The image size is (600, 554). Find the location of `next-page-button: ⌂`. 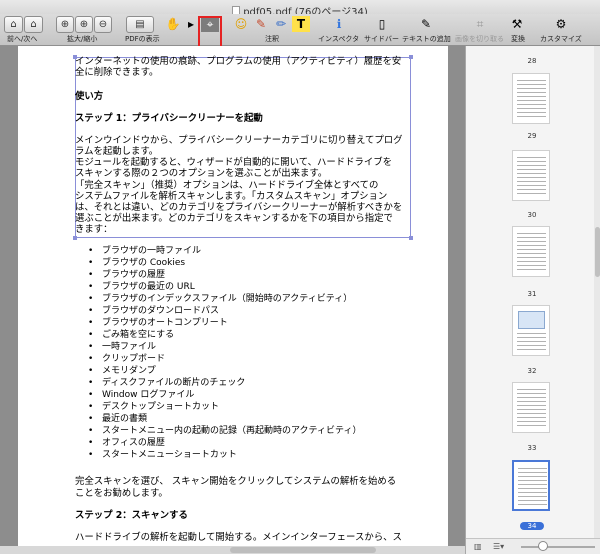

next-page-button: ⌂ is located at coordinates (33, 24).